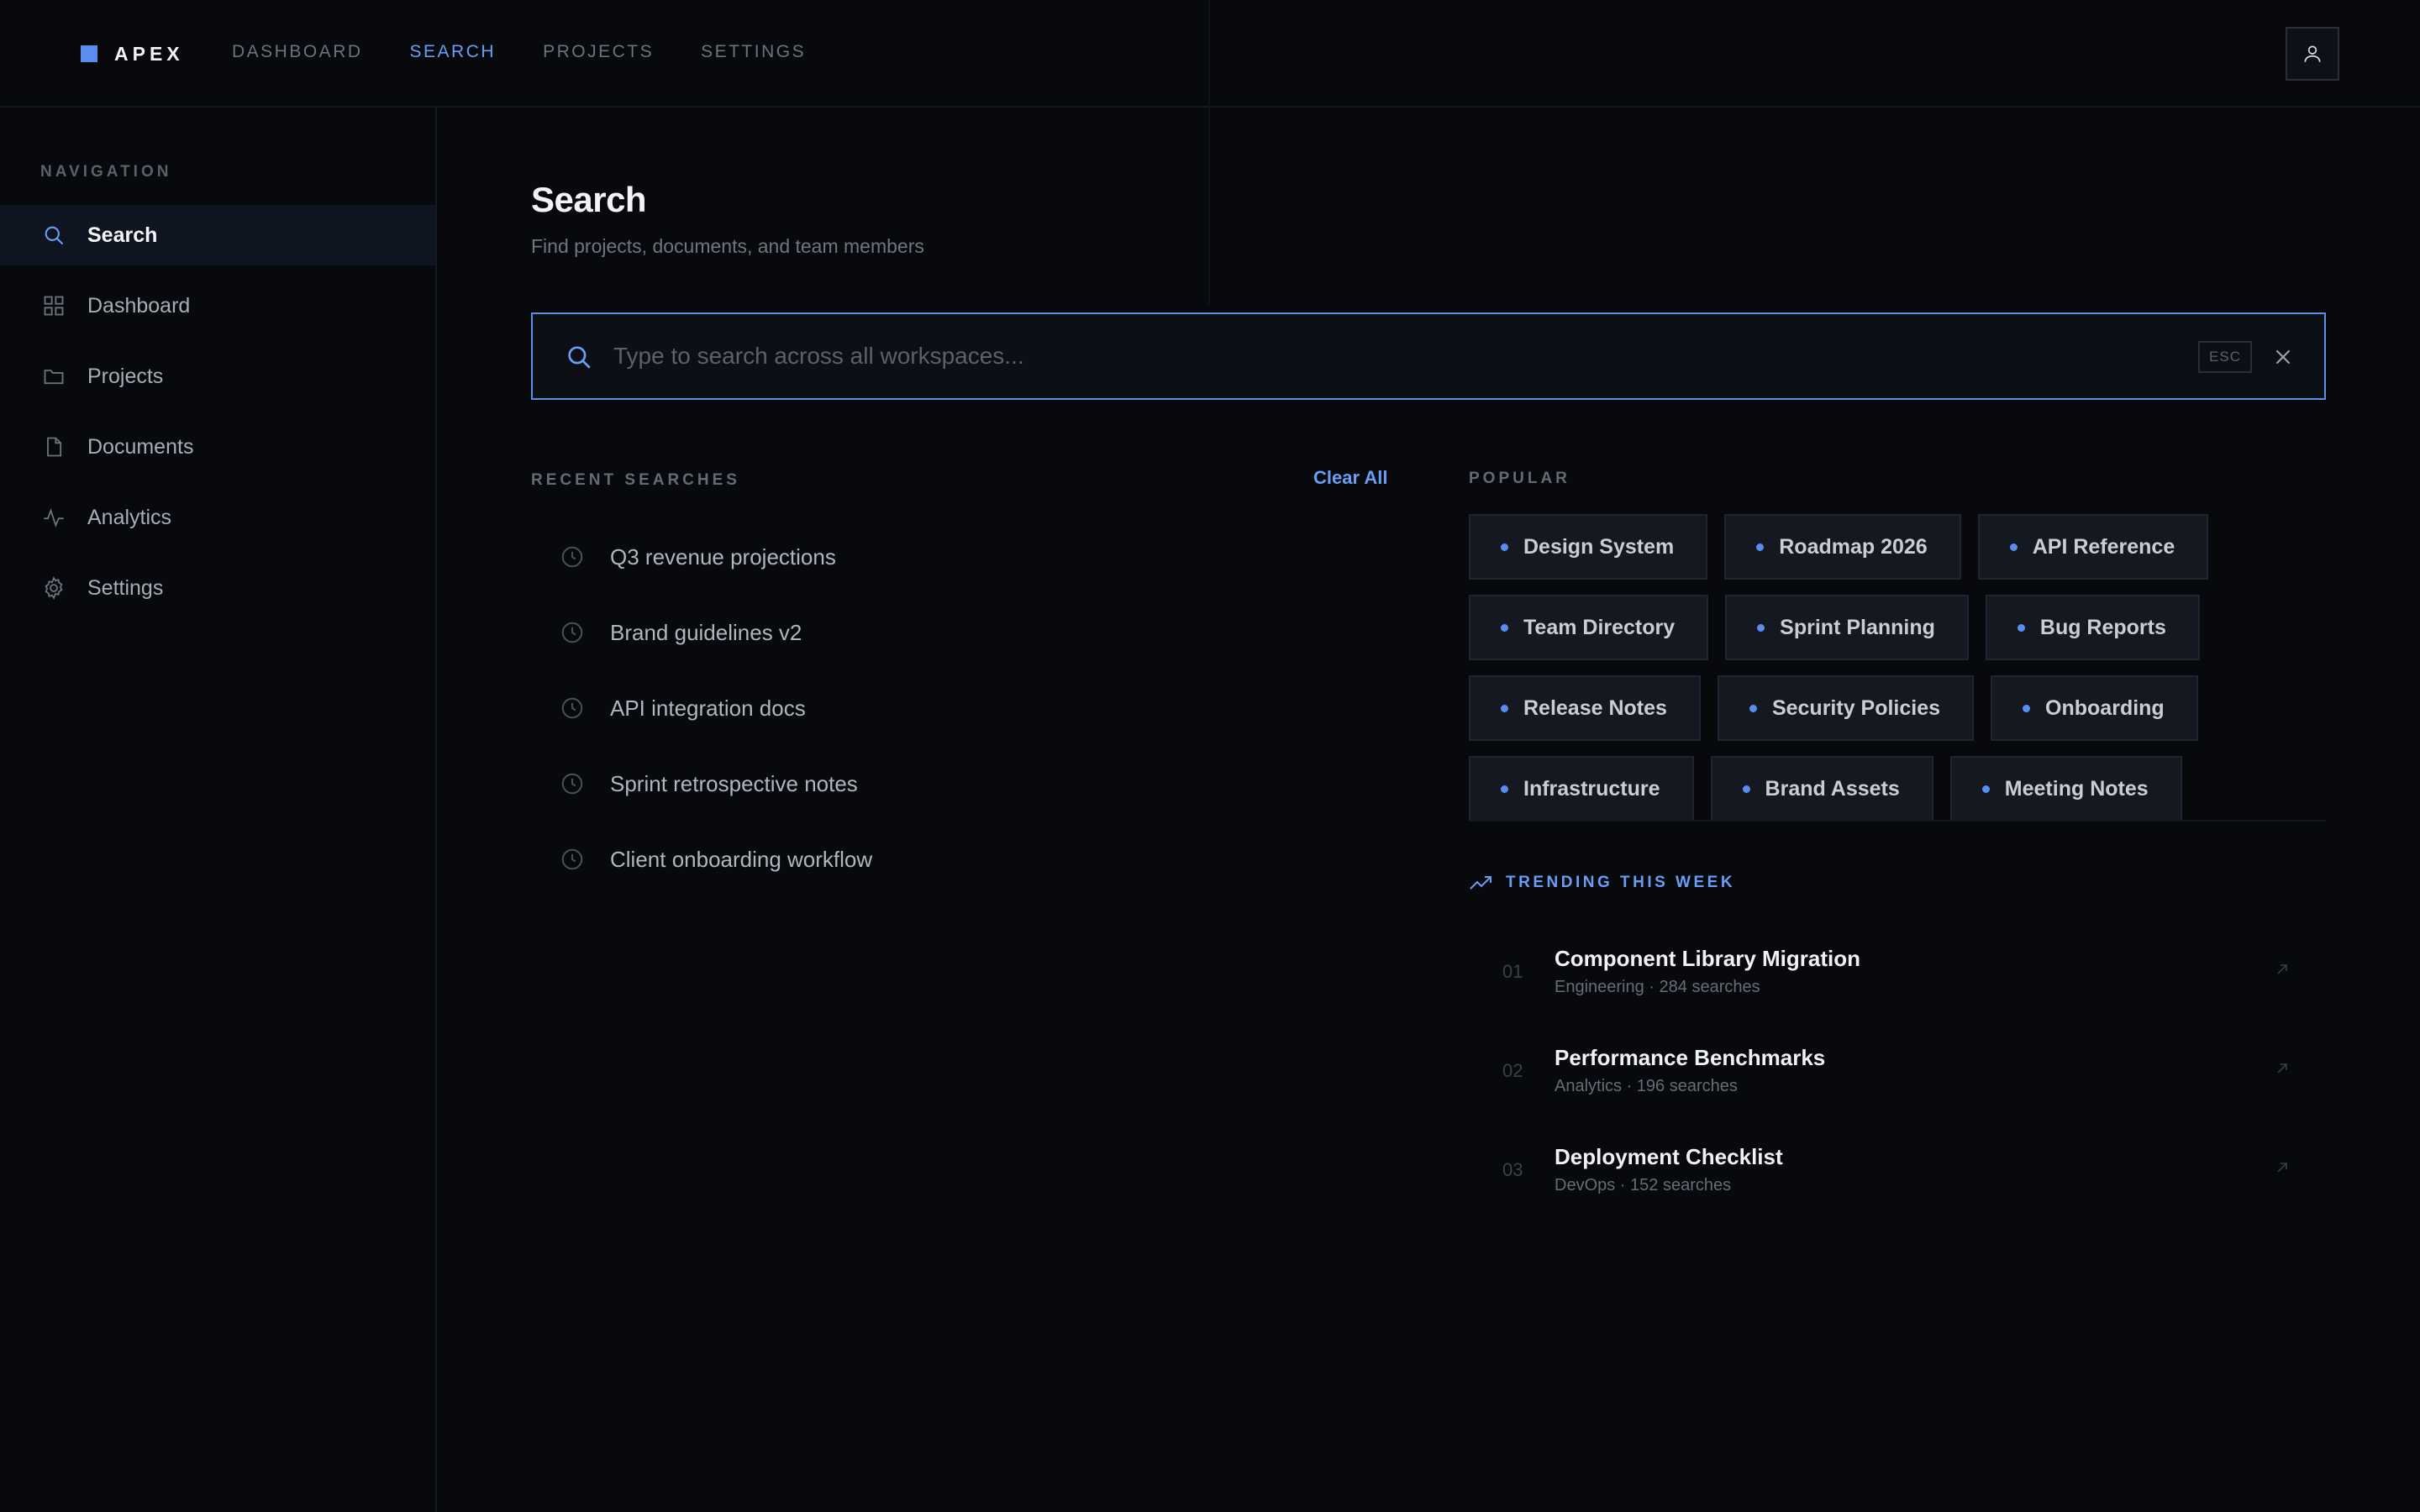 The image size is (2420, 1512). I want to click on top-nav: DASHBOARD SEARCH PROJECTS SETTINGS, so click(542, 52).